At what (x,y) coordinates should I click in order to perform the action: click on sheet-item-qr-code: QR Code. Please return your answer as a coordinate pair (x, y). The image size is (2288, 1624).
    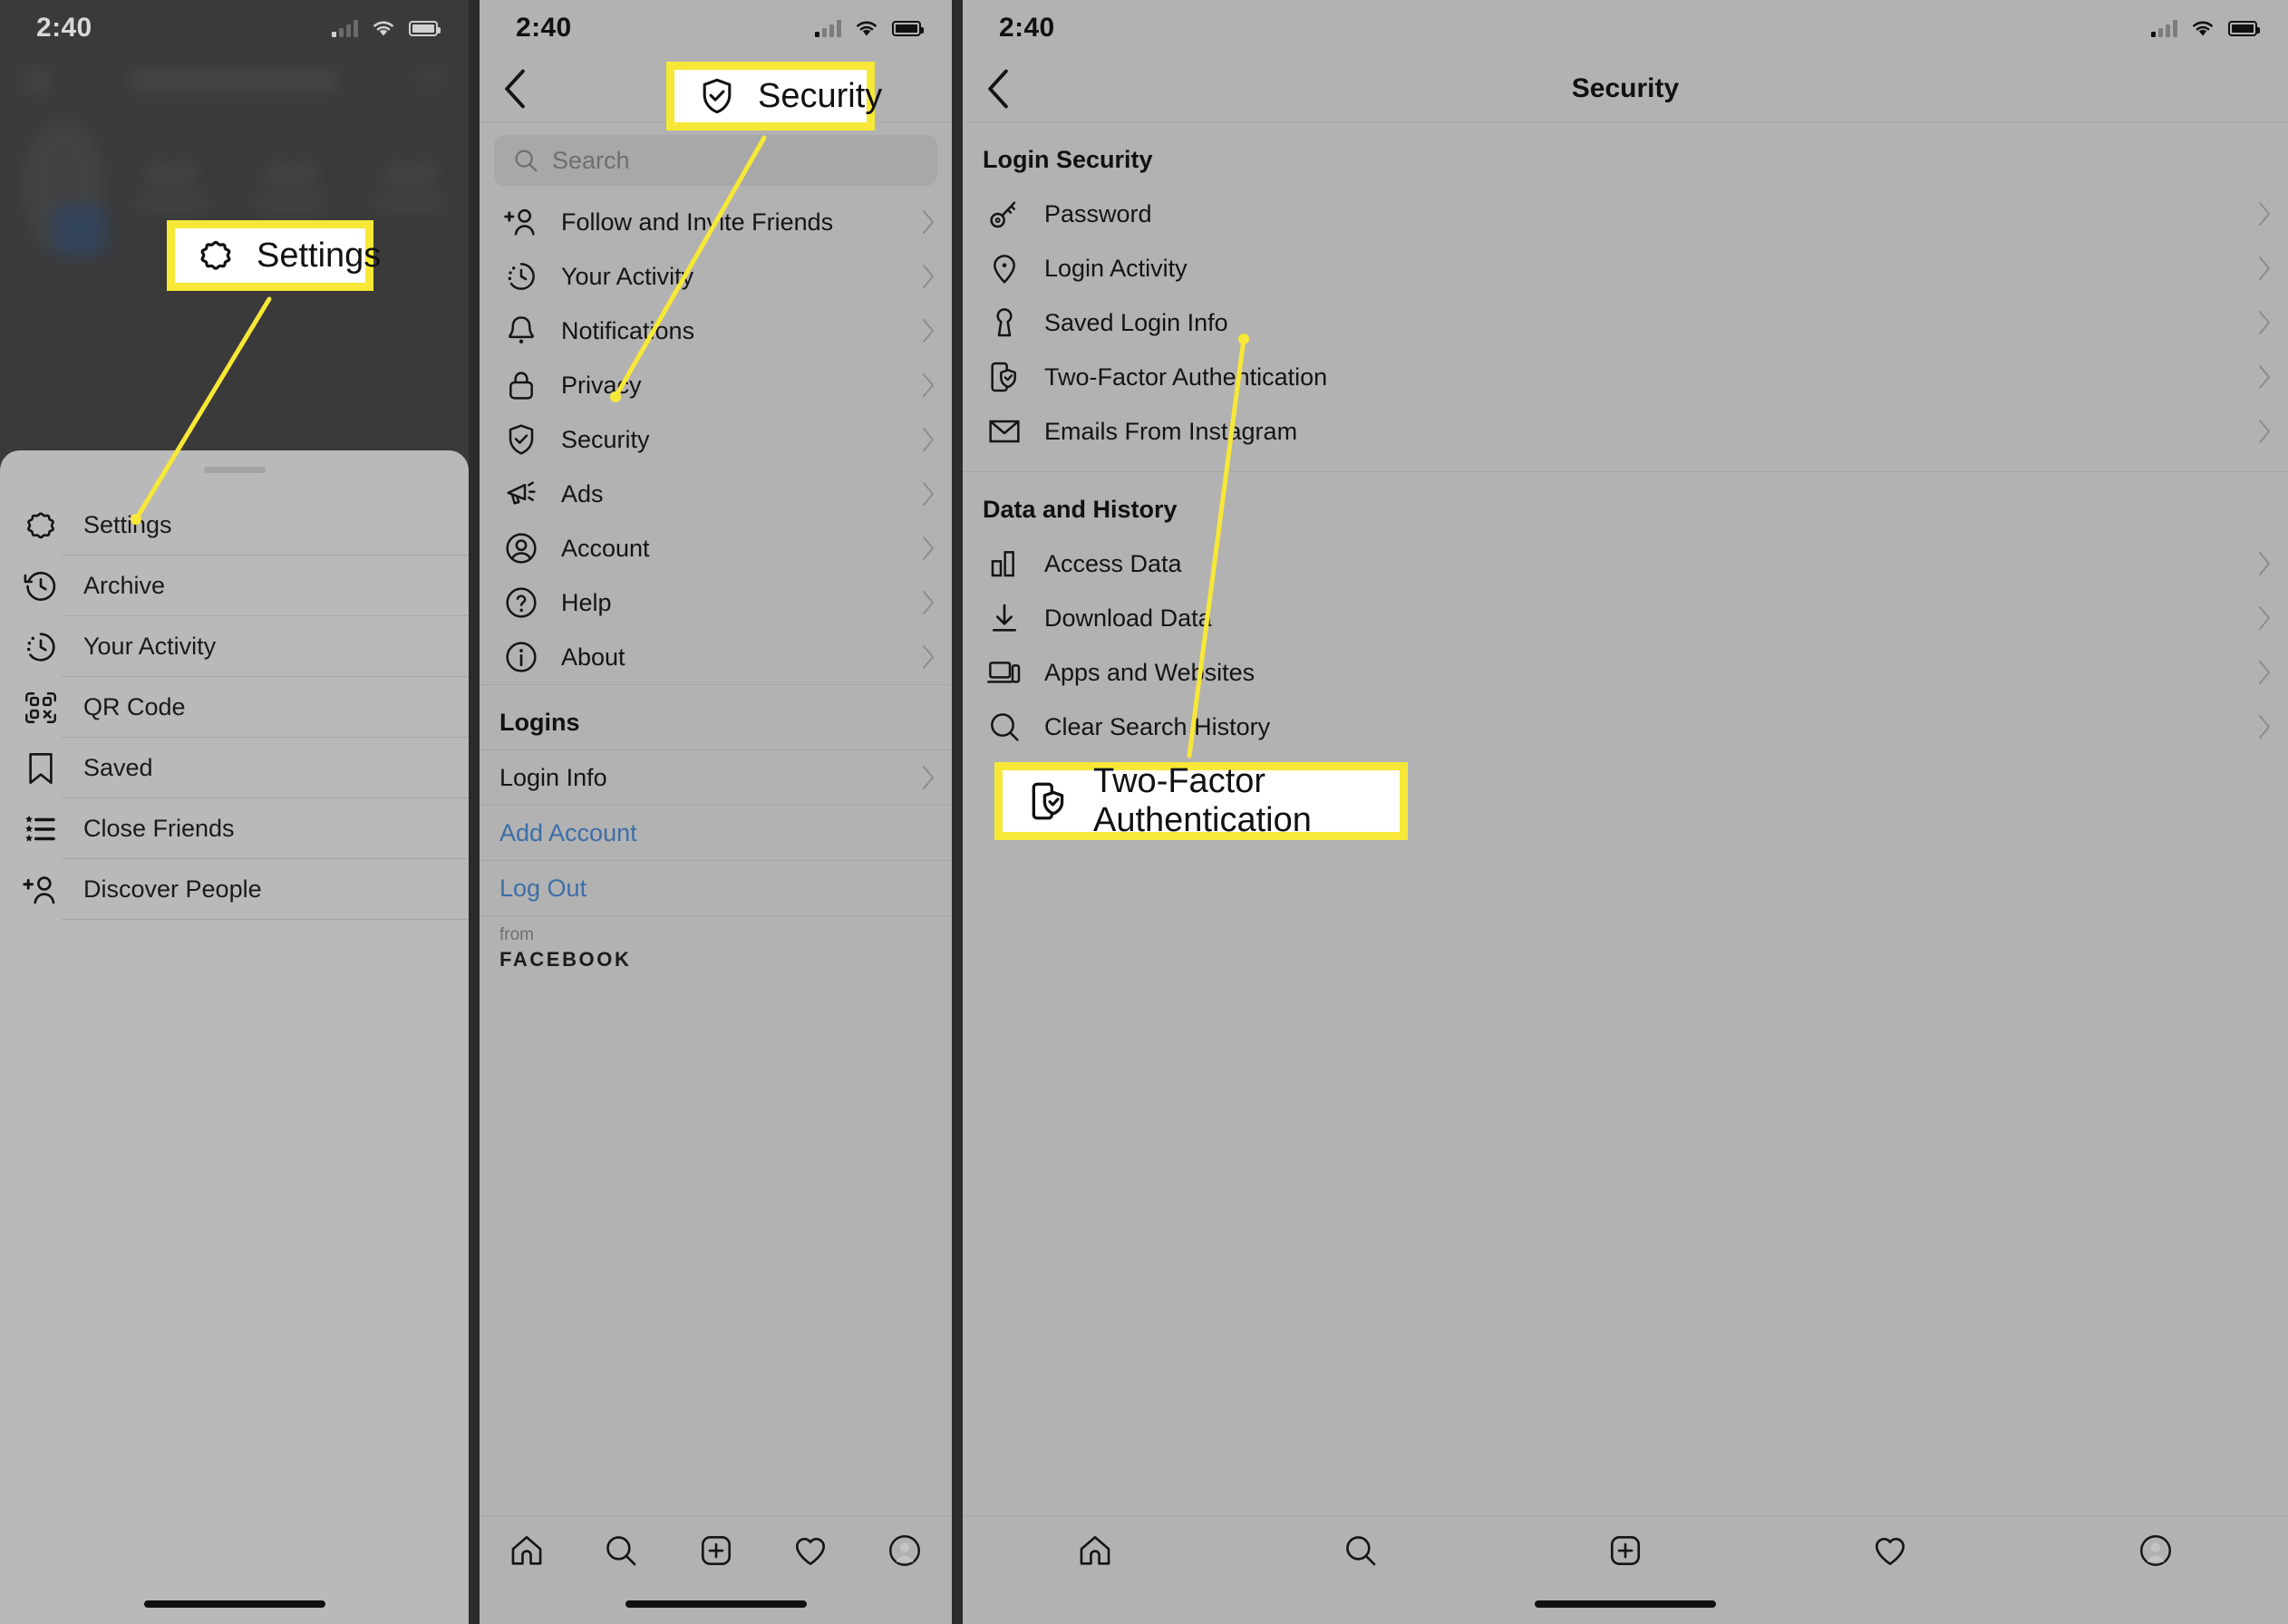
    Looking at the image, I should click on (234, 707).